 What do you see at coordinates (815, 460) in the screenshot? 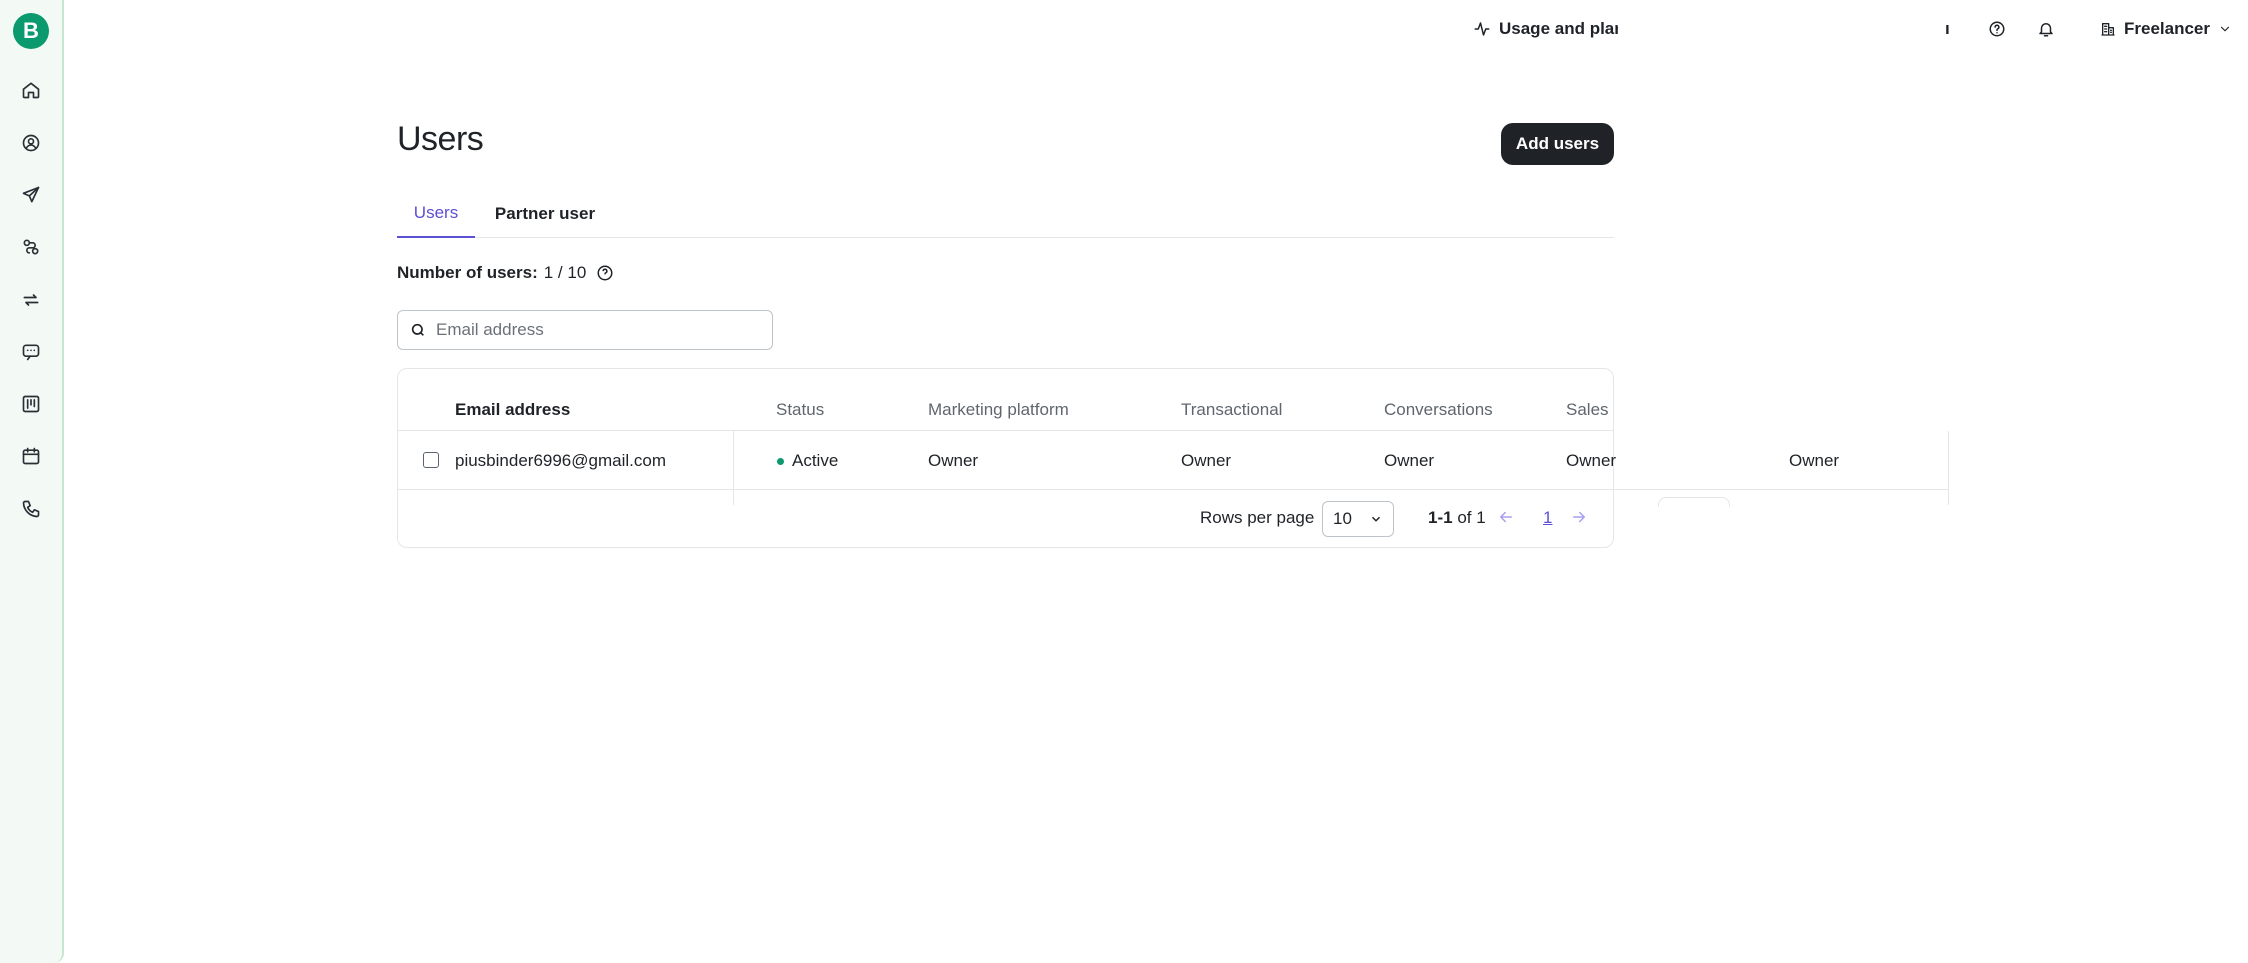
I see `row-status: Active` at bounding box center [815, 460].